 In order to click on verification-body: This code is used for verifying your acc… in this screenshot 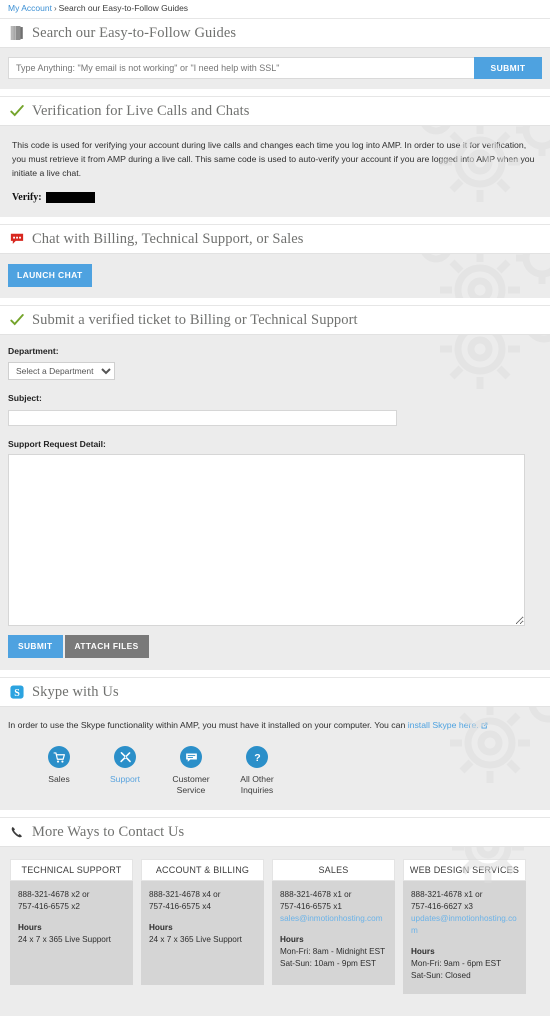, I will do `click(275, 171)`.